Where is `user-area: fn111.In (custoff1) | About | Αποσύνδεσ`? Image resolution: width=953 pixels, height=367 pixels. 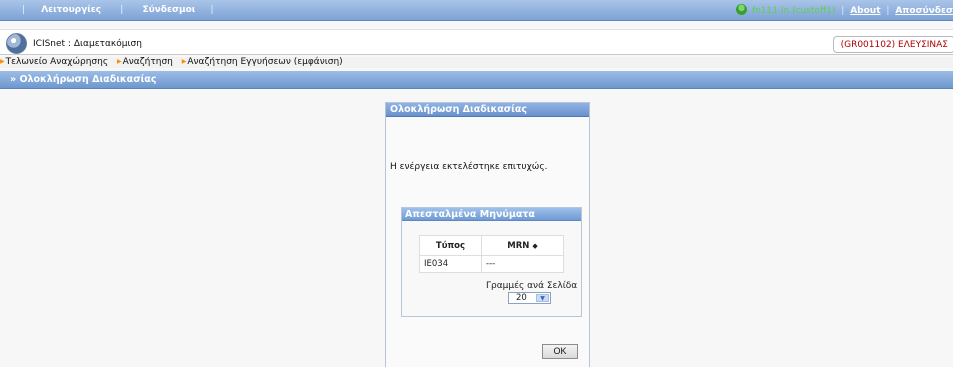 user-area: fn111.In (custoff1) | About | Αποσύνδεσ is located at coordinates (844, 10).